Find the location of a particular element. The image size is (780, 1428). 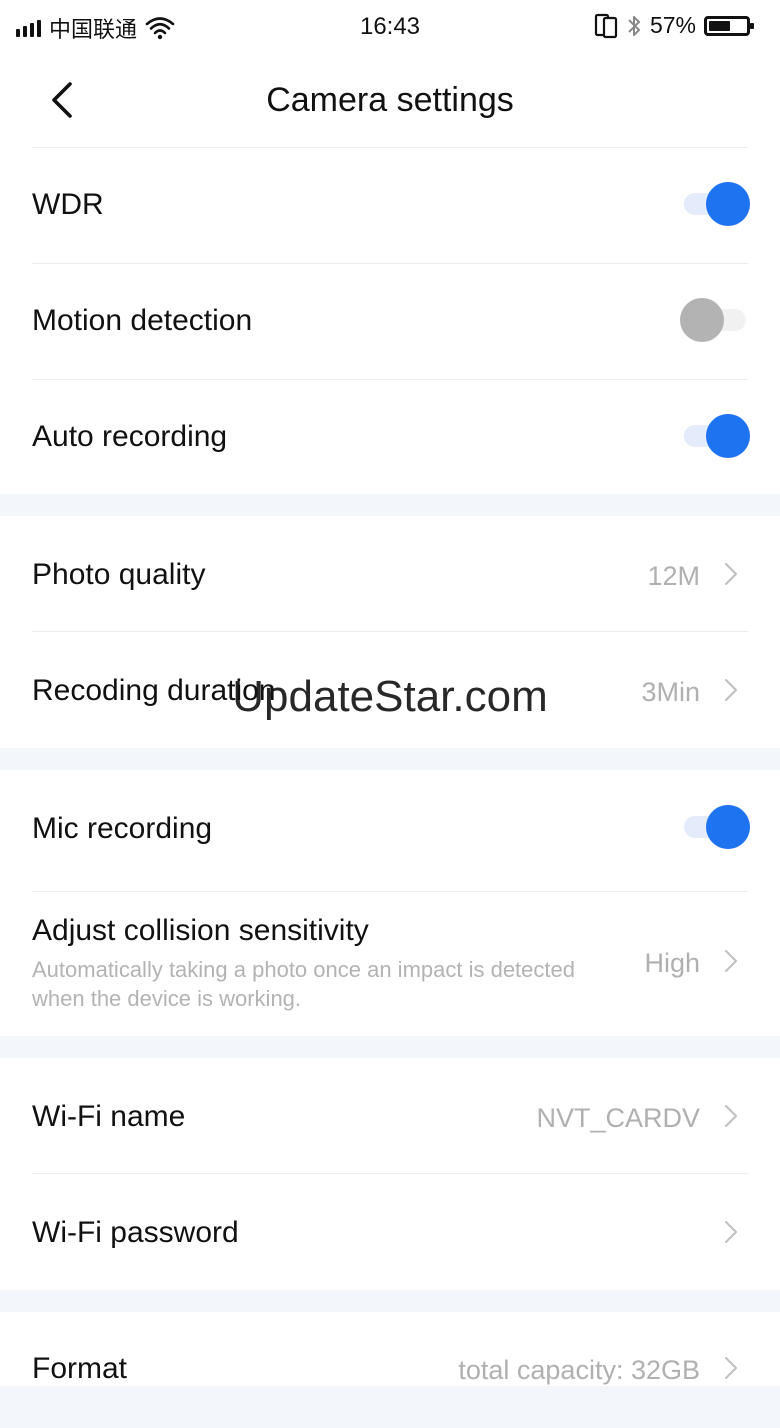

setting-row-wifi-password: Wi-Fi password is located at coordinates (390, 1232).